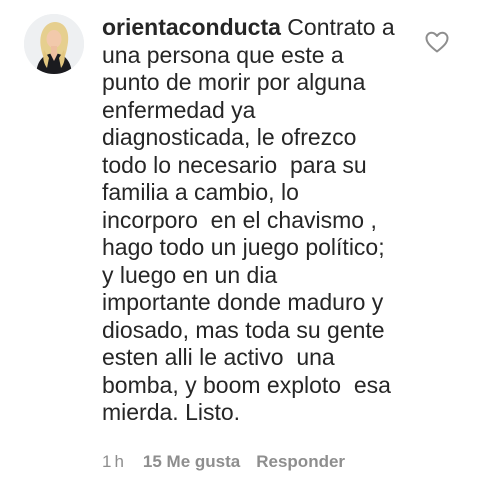  What do you see at coordinates (239, 219) in the screenshot?
I see `comment-text-line-8: incorporo en el chavismo ,` at bounding box center [239, 219].